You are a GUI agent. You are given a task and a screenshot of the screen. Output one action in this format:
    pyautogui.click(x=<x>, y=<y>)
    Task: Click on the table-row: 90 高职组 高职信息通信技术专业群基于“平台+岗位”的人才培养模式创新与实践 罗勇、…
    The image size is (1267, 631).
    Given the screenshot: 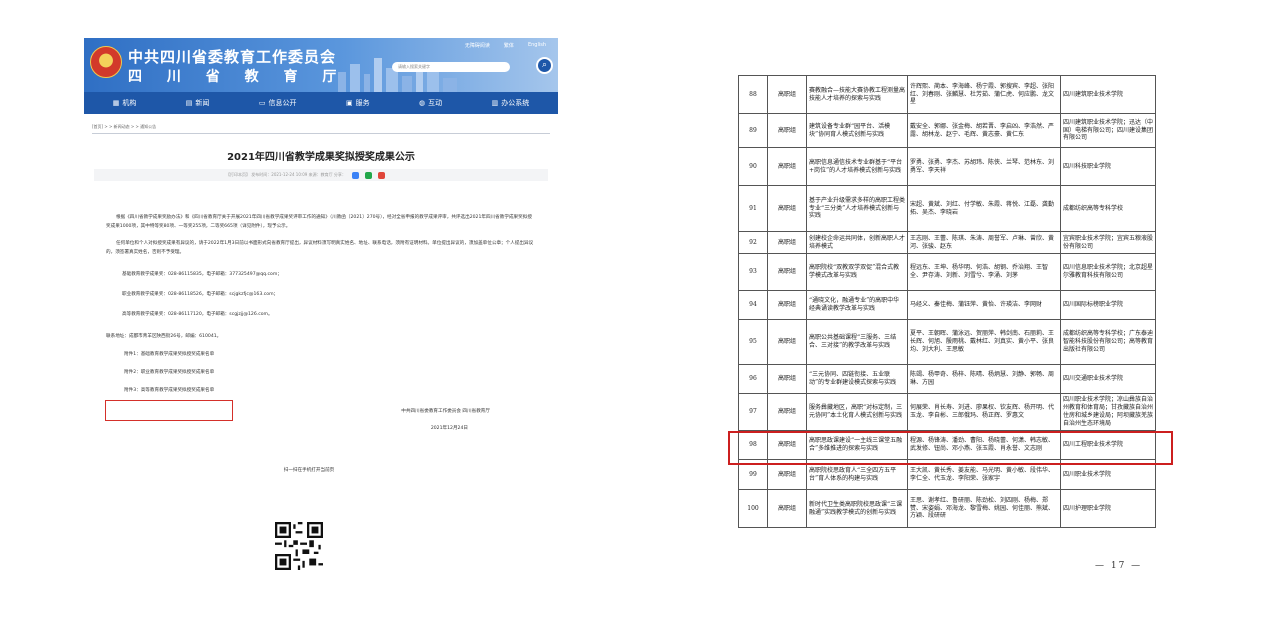 What is the action you would take?
    pyautogui.click(x=947, y=166)
    